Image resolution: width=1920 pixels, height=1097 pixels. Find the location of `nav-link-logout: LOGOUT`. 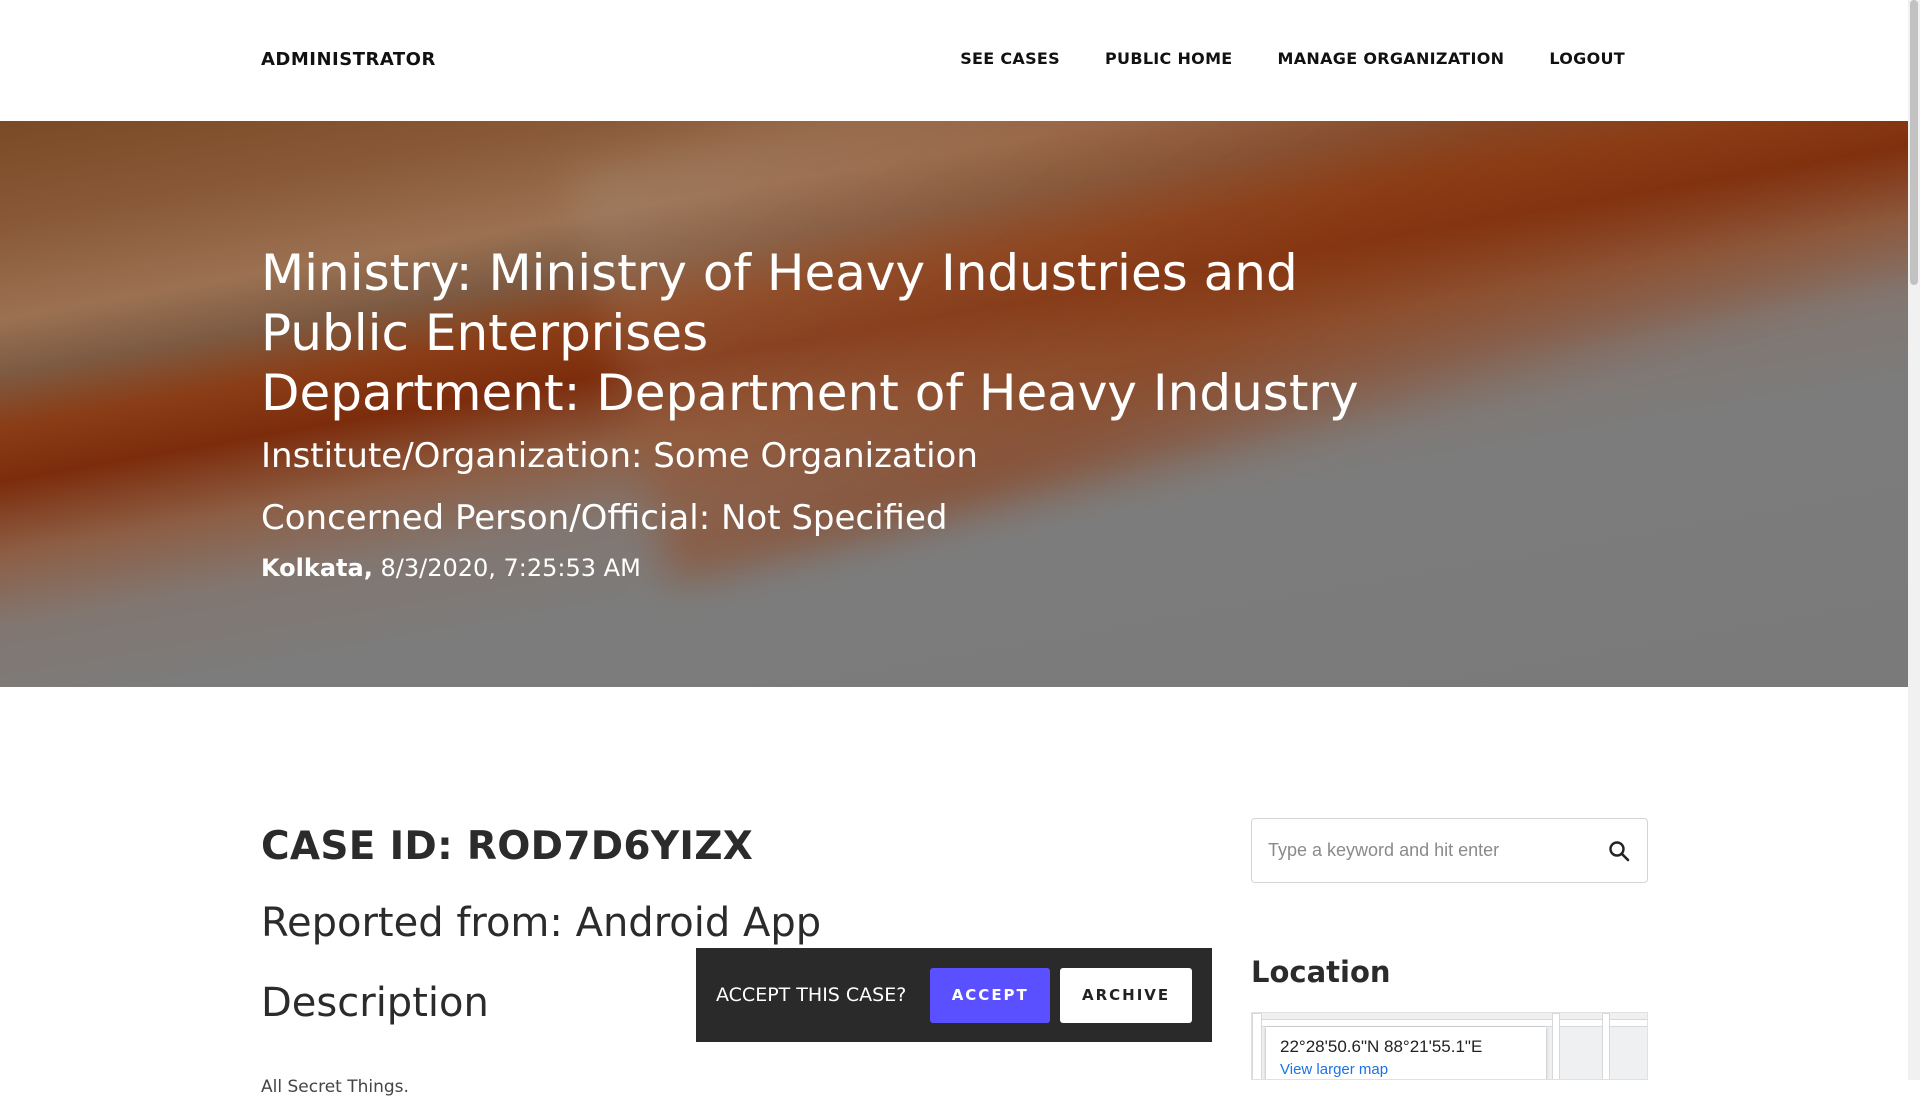

nav-link-logout: LOGOUT is located at coordinates (1587, 58).